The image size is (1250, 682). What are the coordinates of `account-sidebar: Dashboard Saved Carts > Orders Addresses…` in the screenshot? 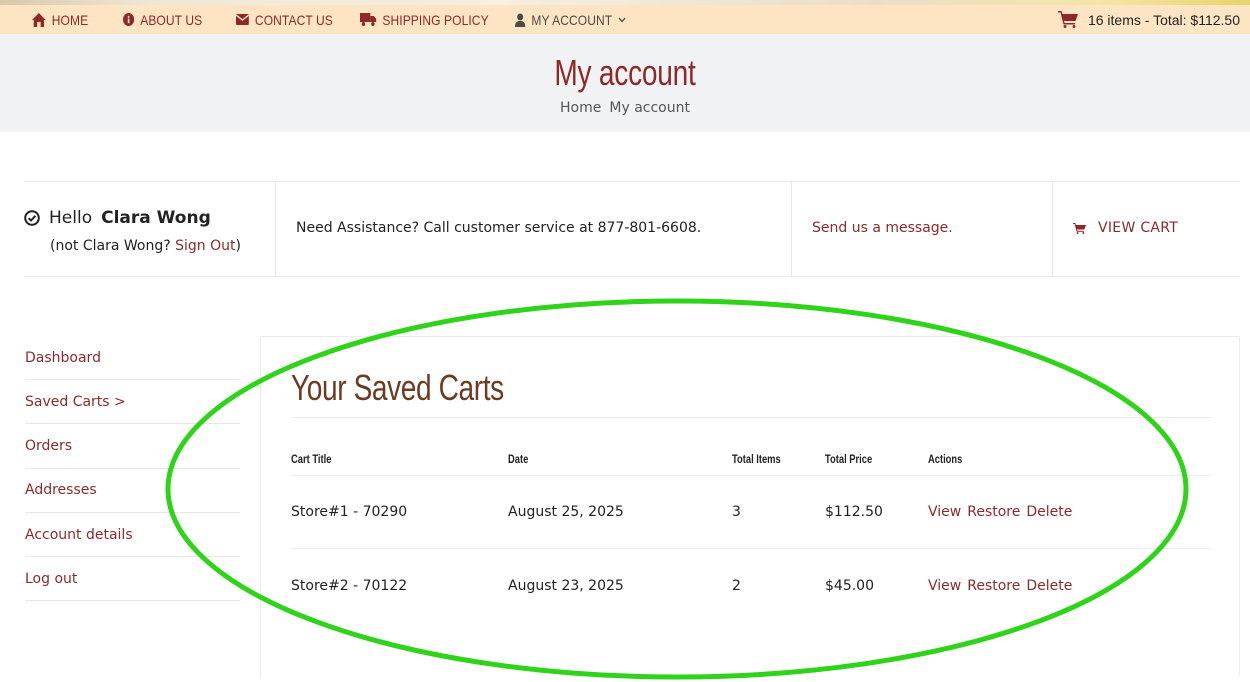 It's located at (132, 469).